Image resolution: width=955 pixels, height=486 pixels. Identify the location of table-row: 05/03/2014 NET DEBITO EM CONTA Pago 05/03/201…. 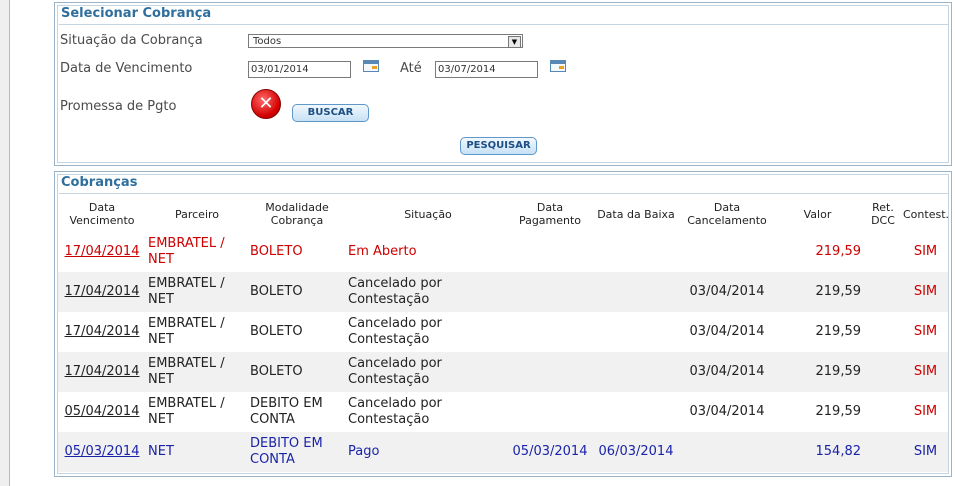
(503, 452).